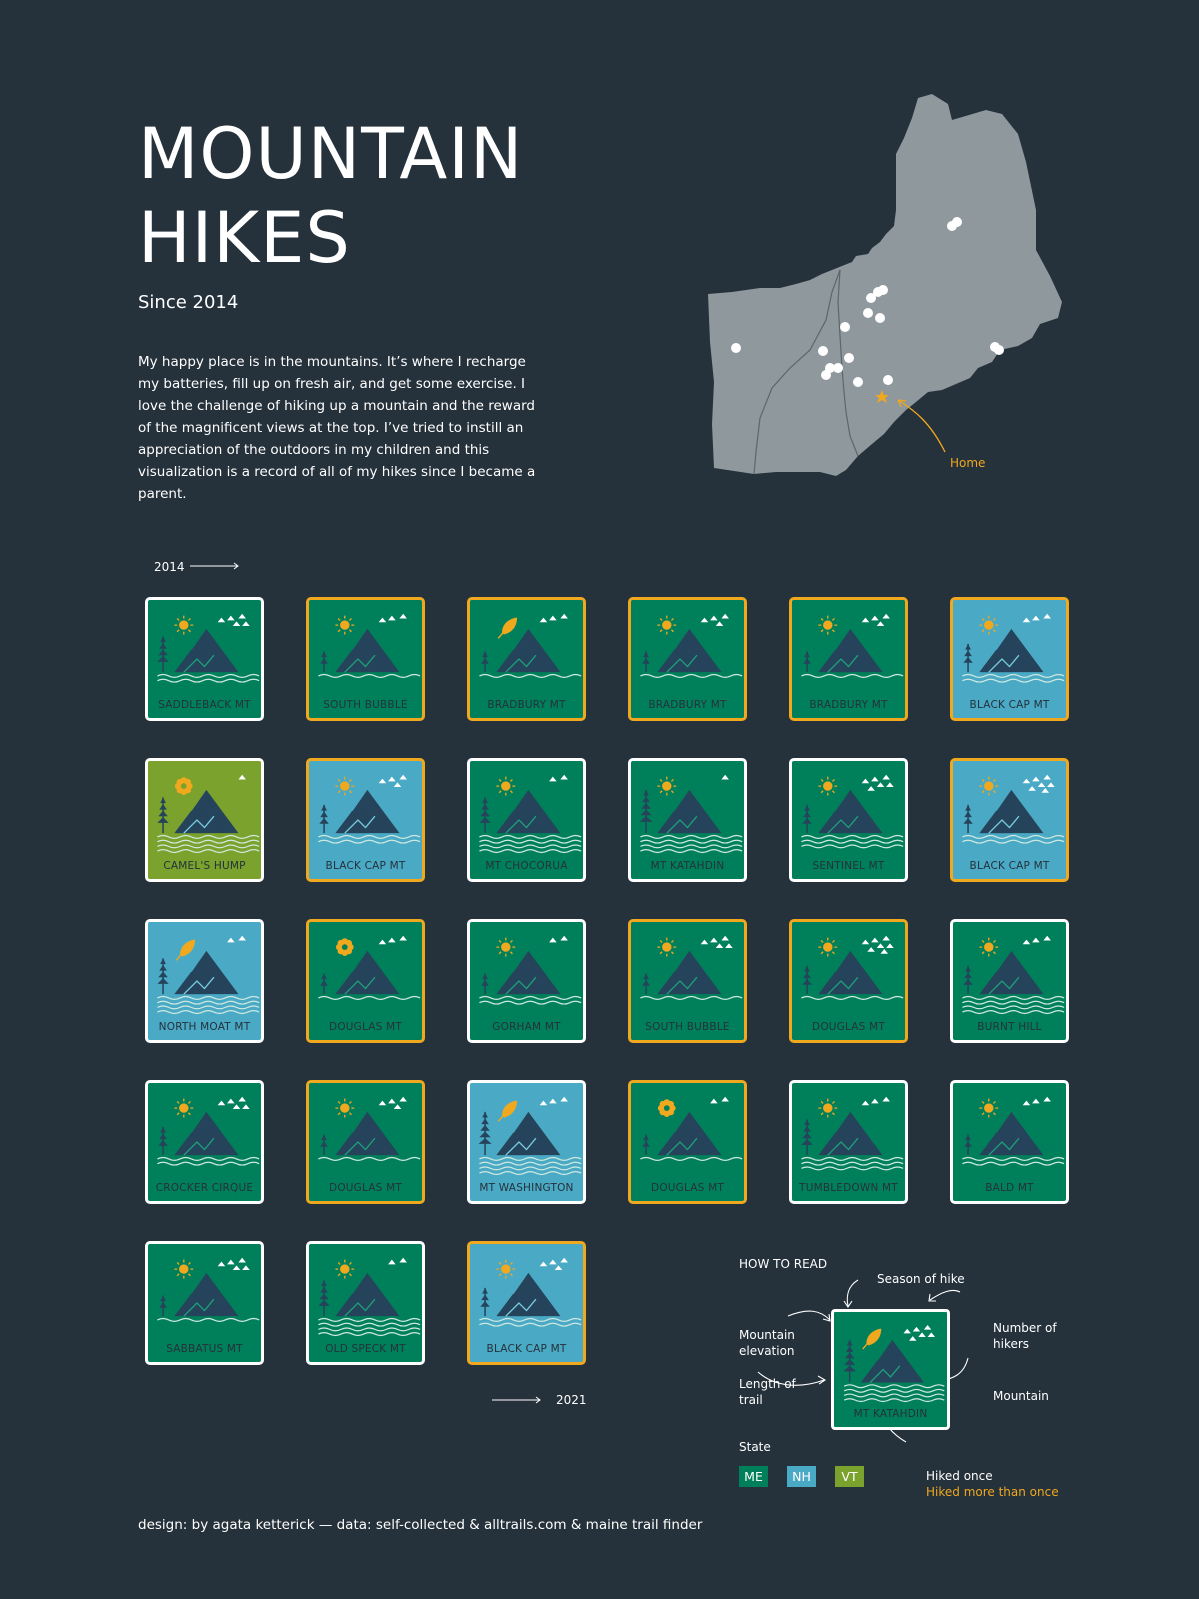 Image resolution: width=1199 pixels, height=1599 pixels. What do you see at coordinates (516, 1400) in the screenshot?
I see `timeline-end-arrow` at bounding box center [516, 1400].